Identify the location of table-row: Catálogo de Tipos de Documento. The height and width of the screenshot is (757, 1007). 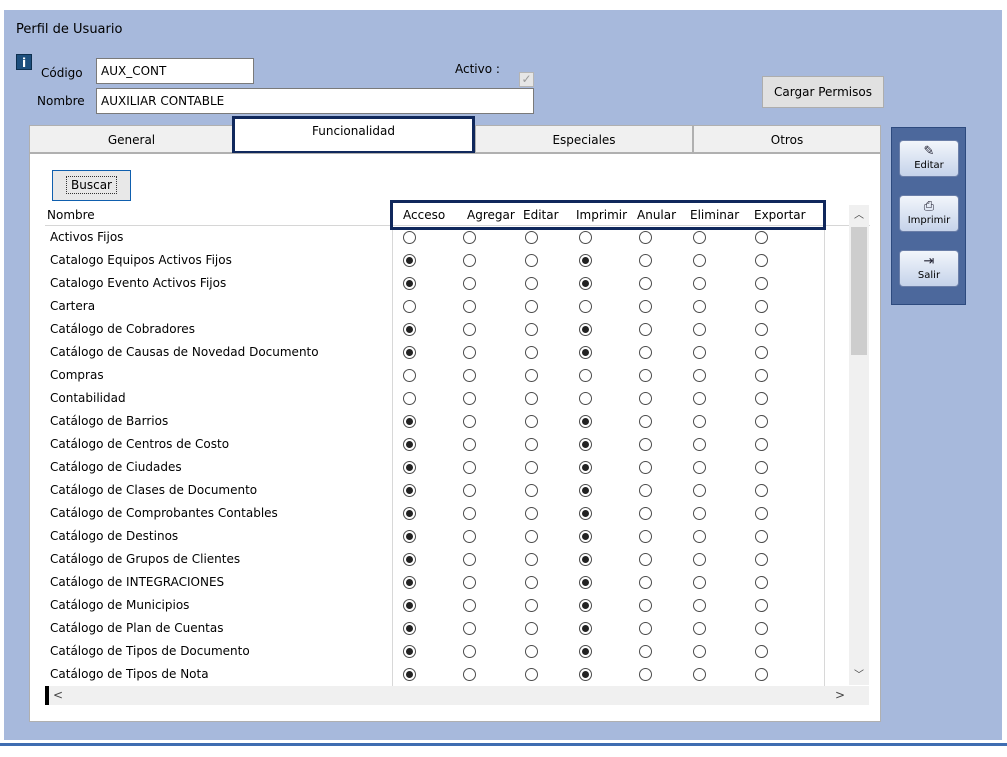
(447, 651).